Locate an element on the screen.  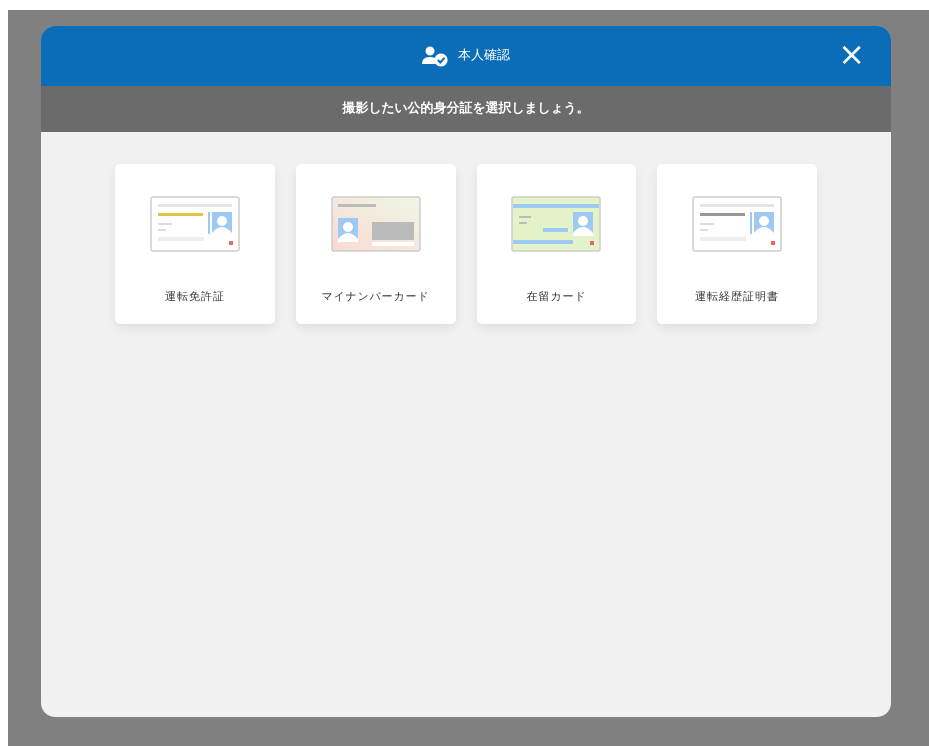
document-card: 運転免許証 is located at coordinates (195, 244).